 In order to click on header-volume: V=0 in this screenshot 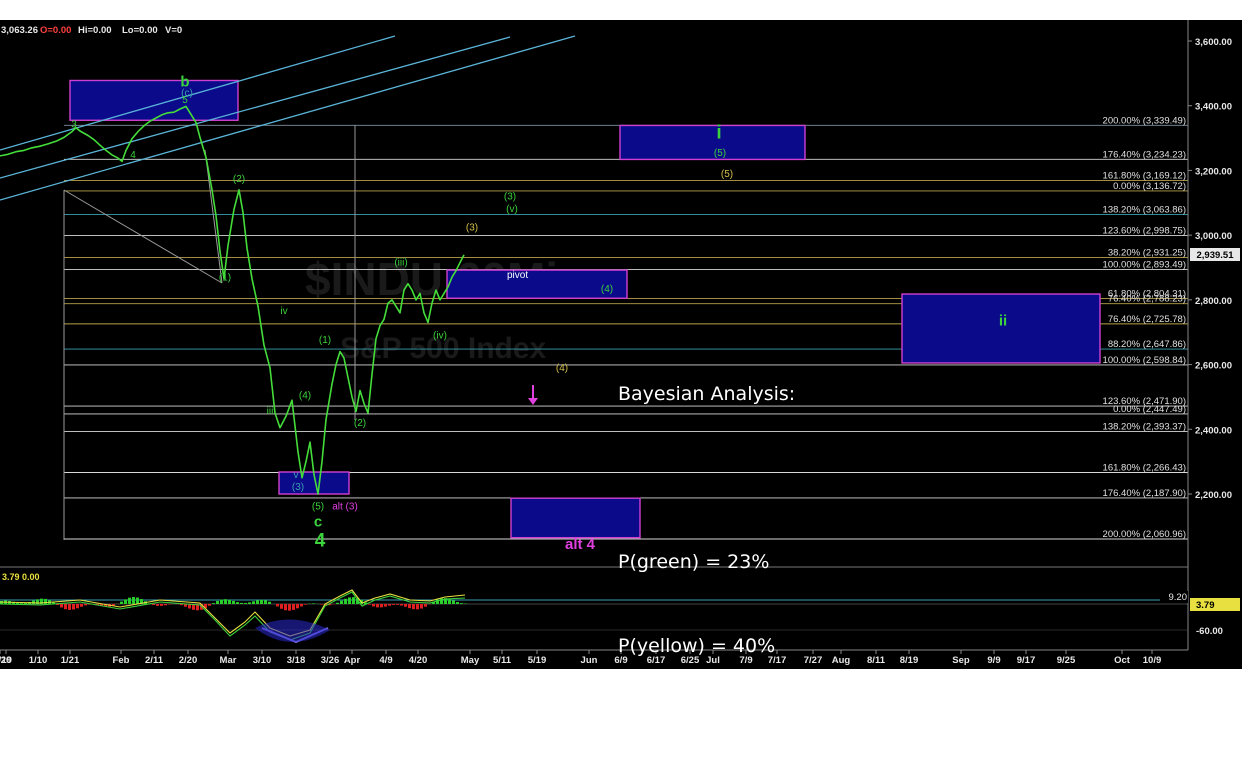, I will do `click(173, 30)`.